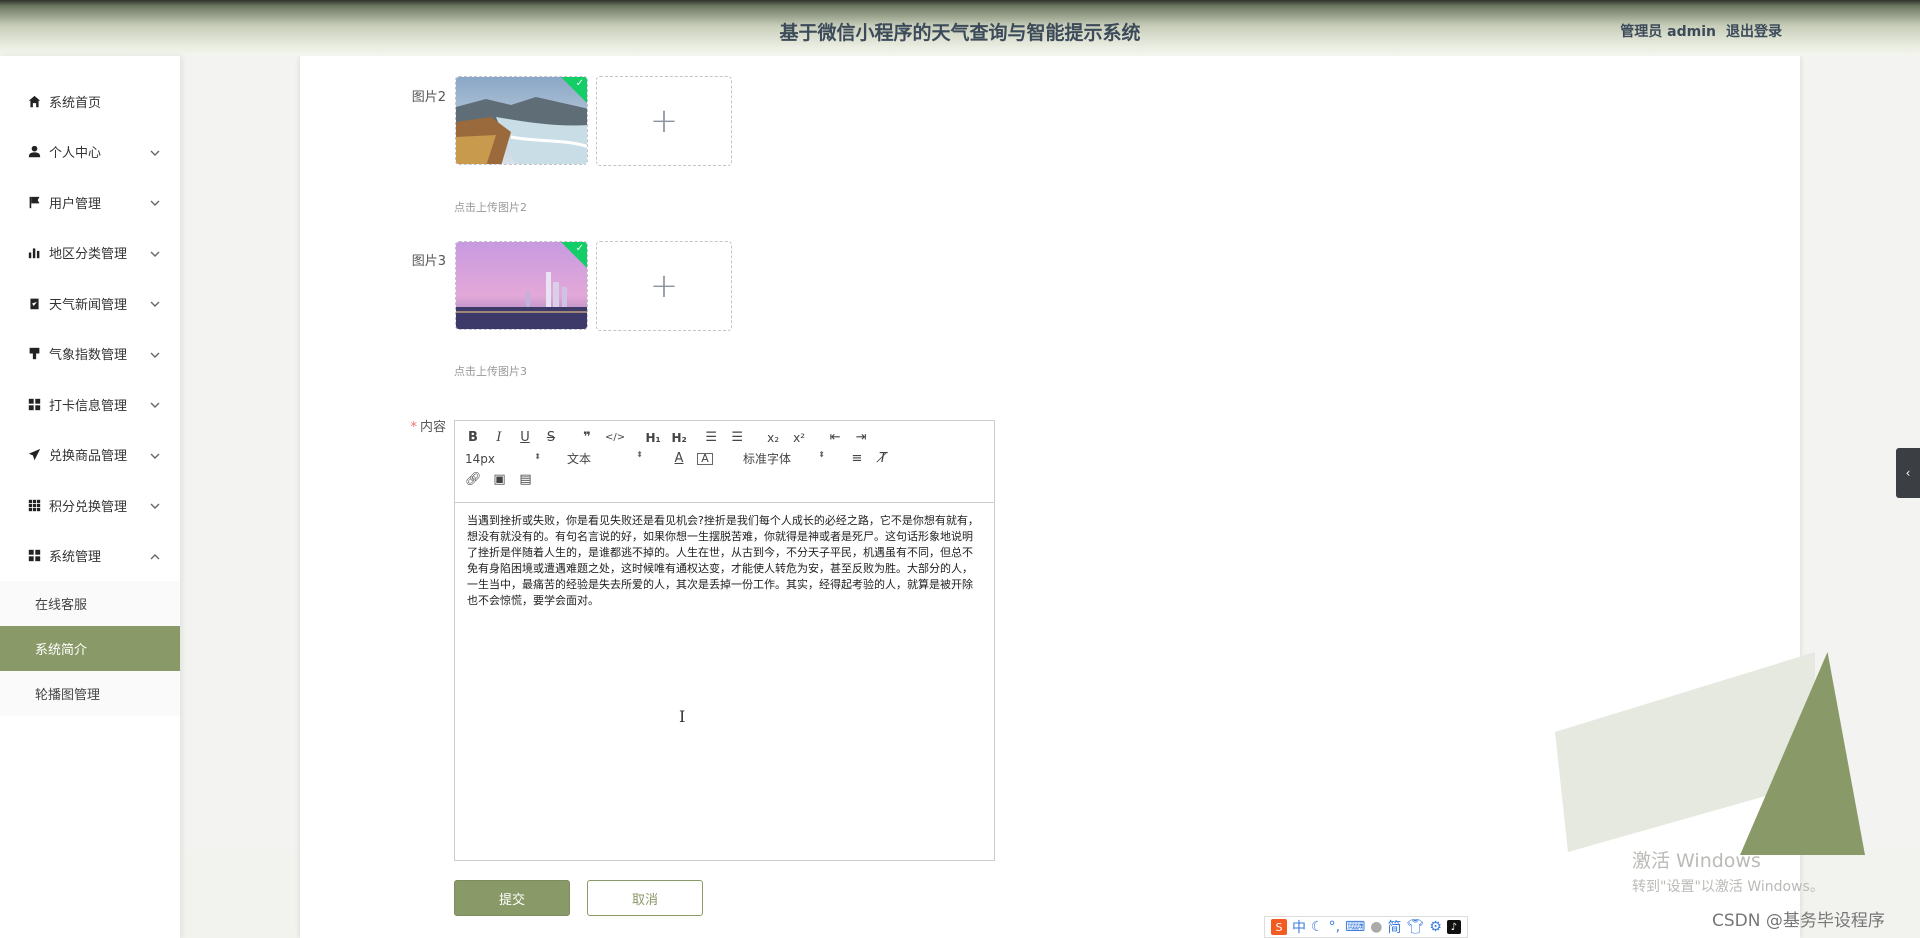 The image size is (1920, 938). I want to click on subscript-button: x₂, so click(773, 438).